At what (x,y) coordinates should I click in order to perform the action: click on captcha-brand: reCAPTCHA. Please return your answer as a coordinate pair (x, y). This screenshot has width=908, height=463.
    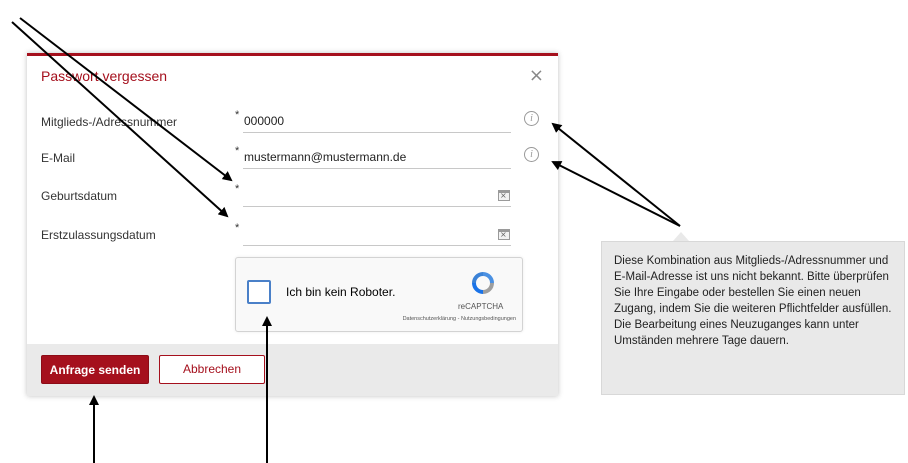
    Looking at the image, I should click on (481, 306).